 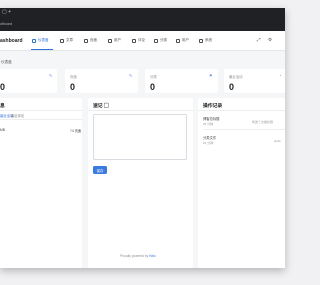 What do you see at coordinates (11, 41) in the screenshot?
I see `brand-title: ashboard` at bounding box center [11, 41].